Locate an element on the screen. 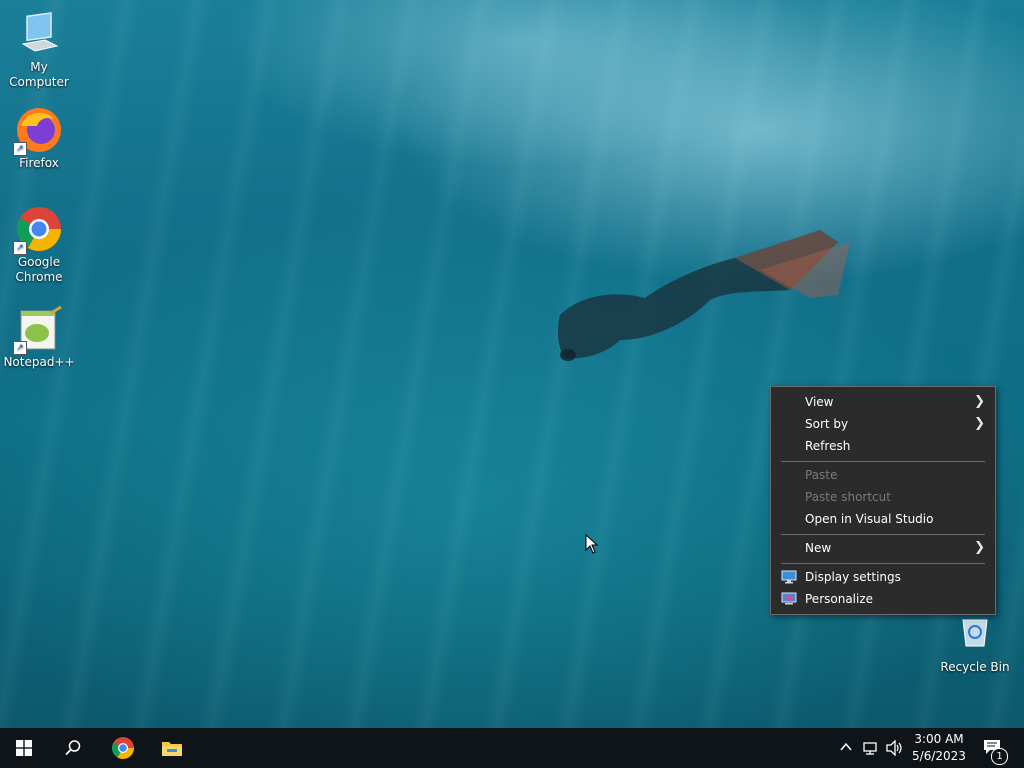 This screenshot has height=768, width=1024. menu-item-label: Display settings is located at coordinates (853, 577).